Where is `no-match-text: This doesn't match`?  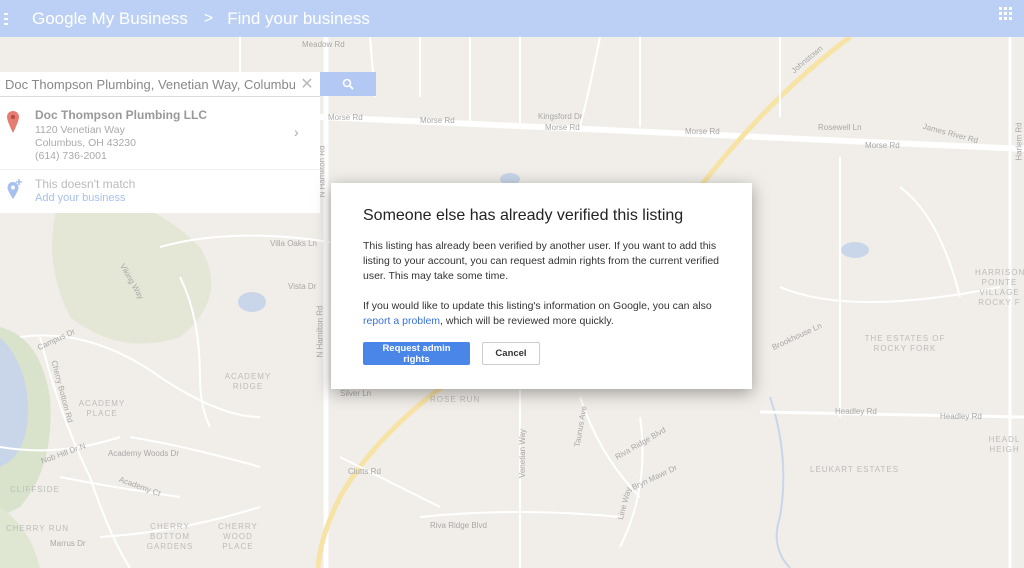
no-match-text: This doesn't match is located at coordinates (85, 184).